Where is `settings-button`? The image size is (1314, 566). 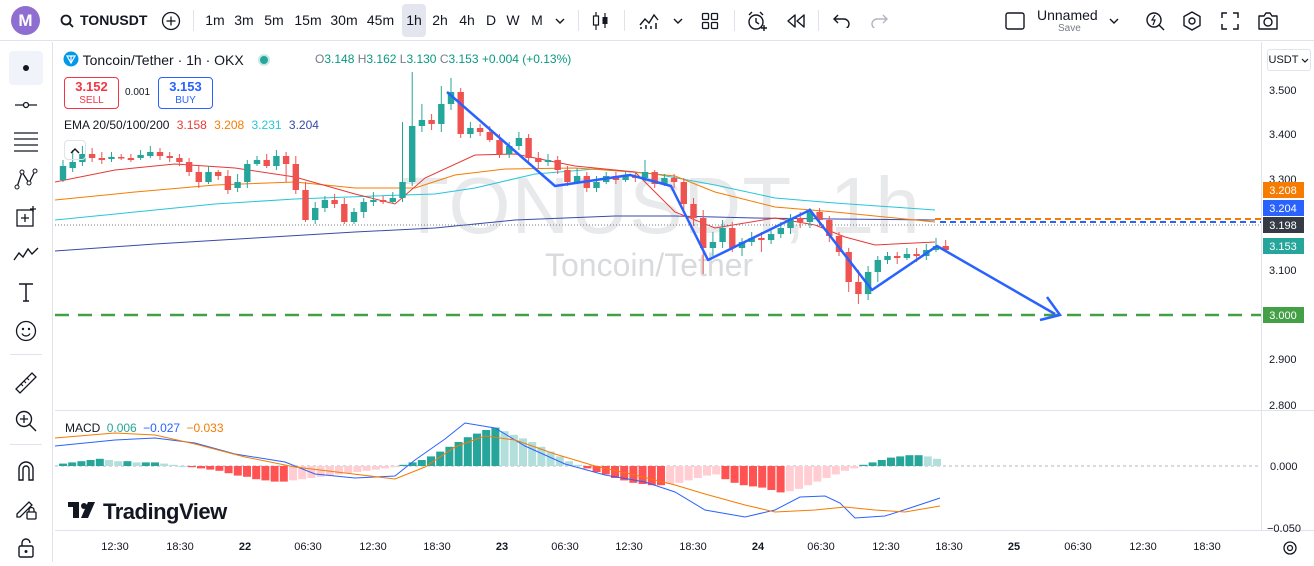 settings-button is located at coordinates (1192, 20).